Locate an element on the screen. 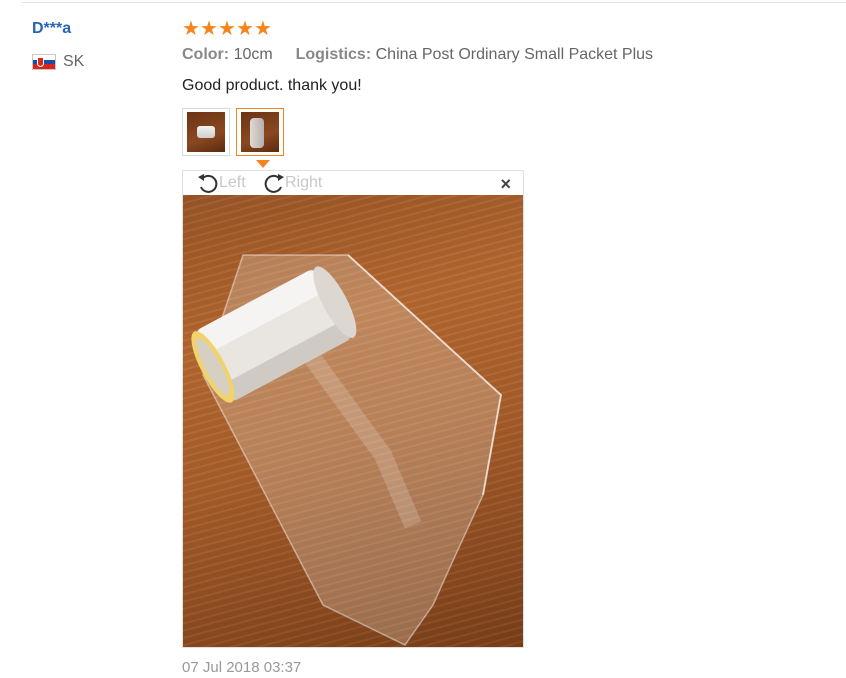 The image size is (846, 678). photo-thumbnail is located at coordinates (206, 132).